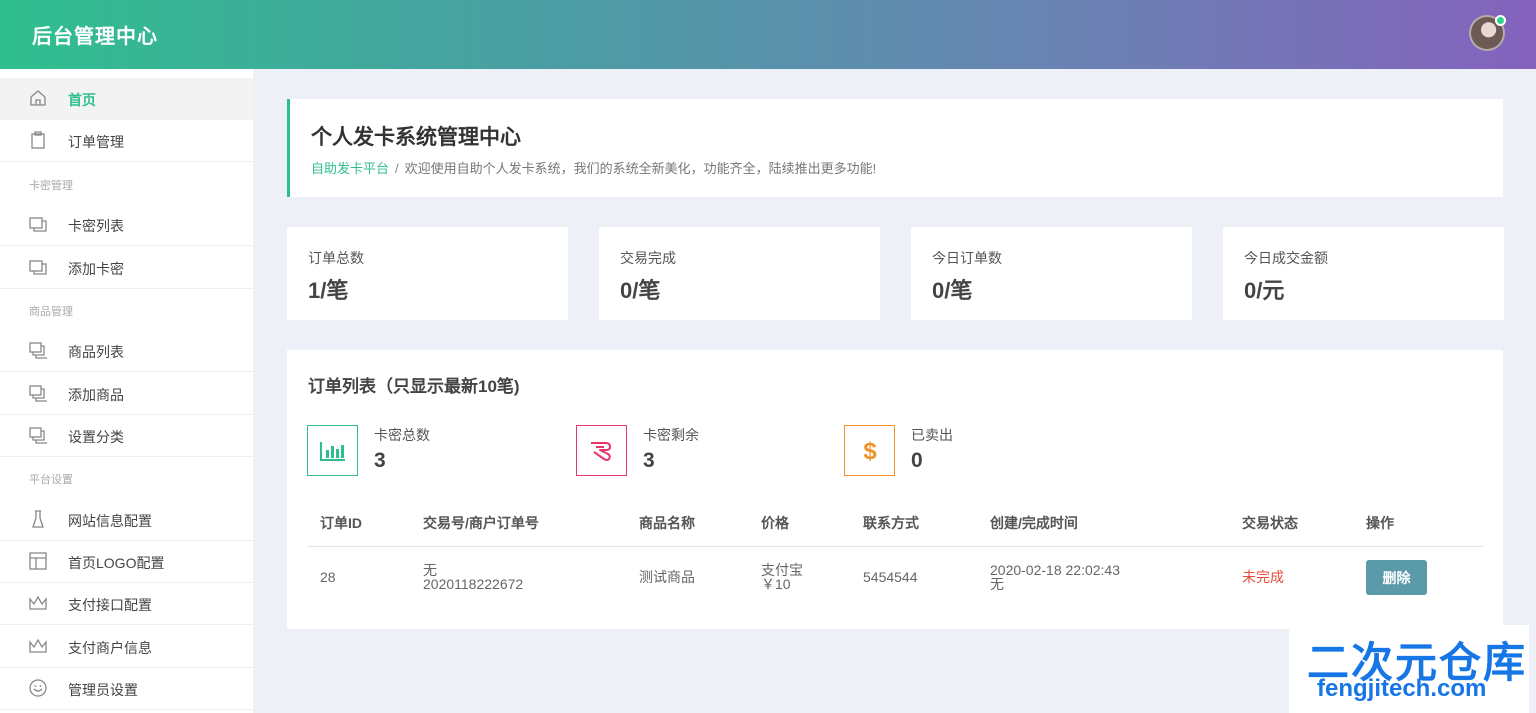  What do you see at coordinates (51, 186) in the screenshot?
I see `sidebar-section-label: 卡密管理` at bounding box center [51, 186].